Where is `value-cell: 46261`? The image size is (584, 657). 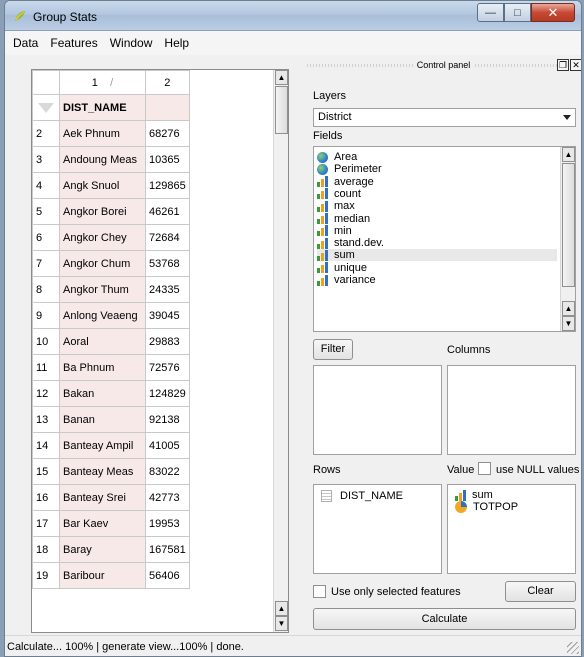
value-cell: 46261 is located at coordinates (167, 211).